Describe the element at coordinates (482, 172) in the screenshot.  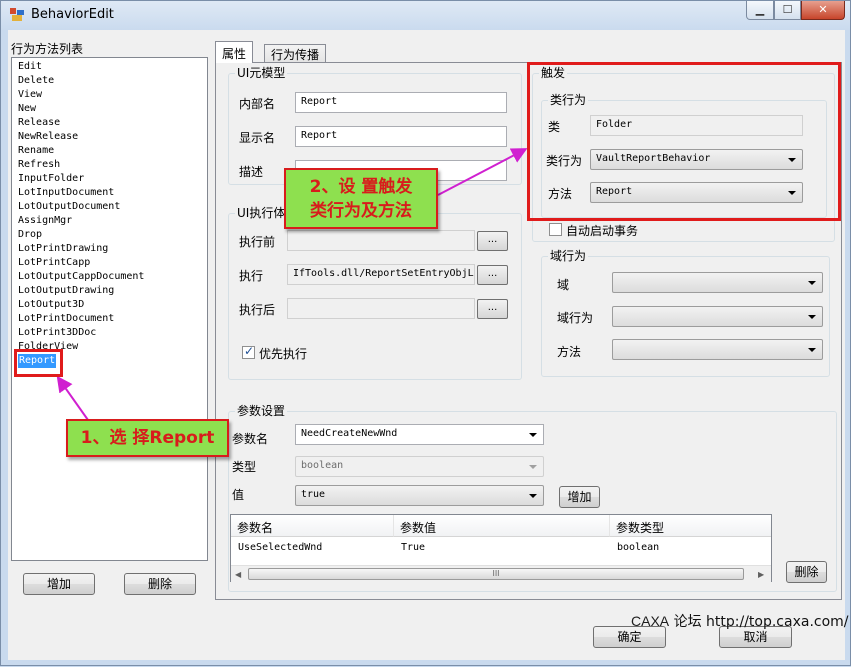
I see `arrow-to-trigger-group` at that location.